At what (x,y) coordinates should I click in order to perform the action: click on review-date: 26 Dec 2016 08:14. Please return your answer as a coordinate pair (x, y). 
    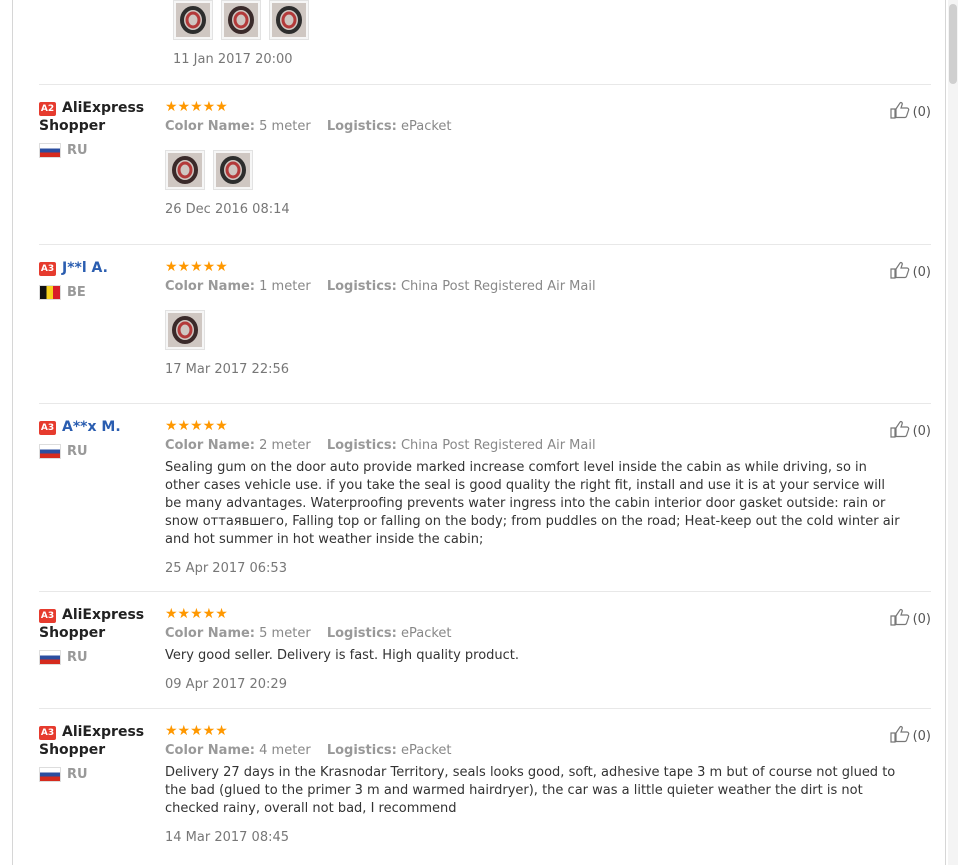
    Looking at the image, I should click on (227, 209).